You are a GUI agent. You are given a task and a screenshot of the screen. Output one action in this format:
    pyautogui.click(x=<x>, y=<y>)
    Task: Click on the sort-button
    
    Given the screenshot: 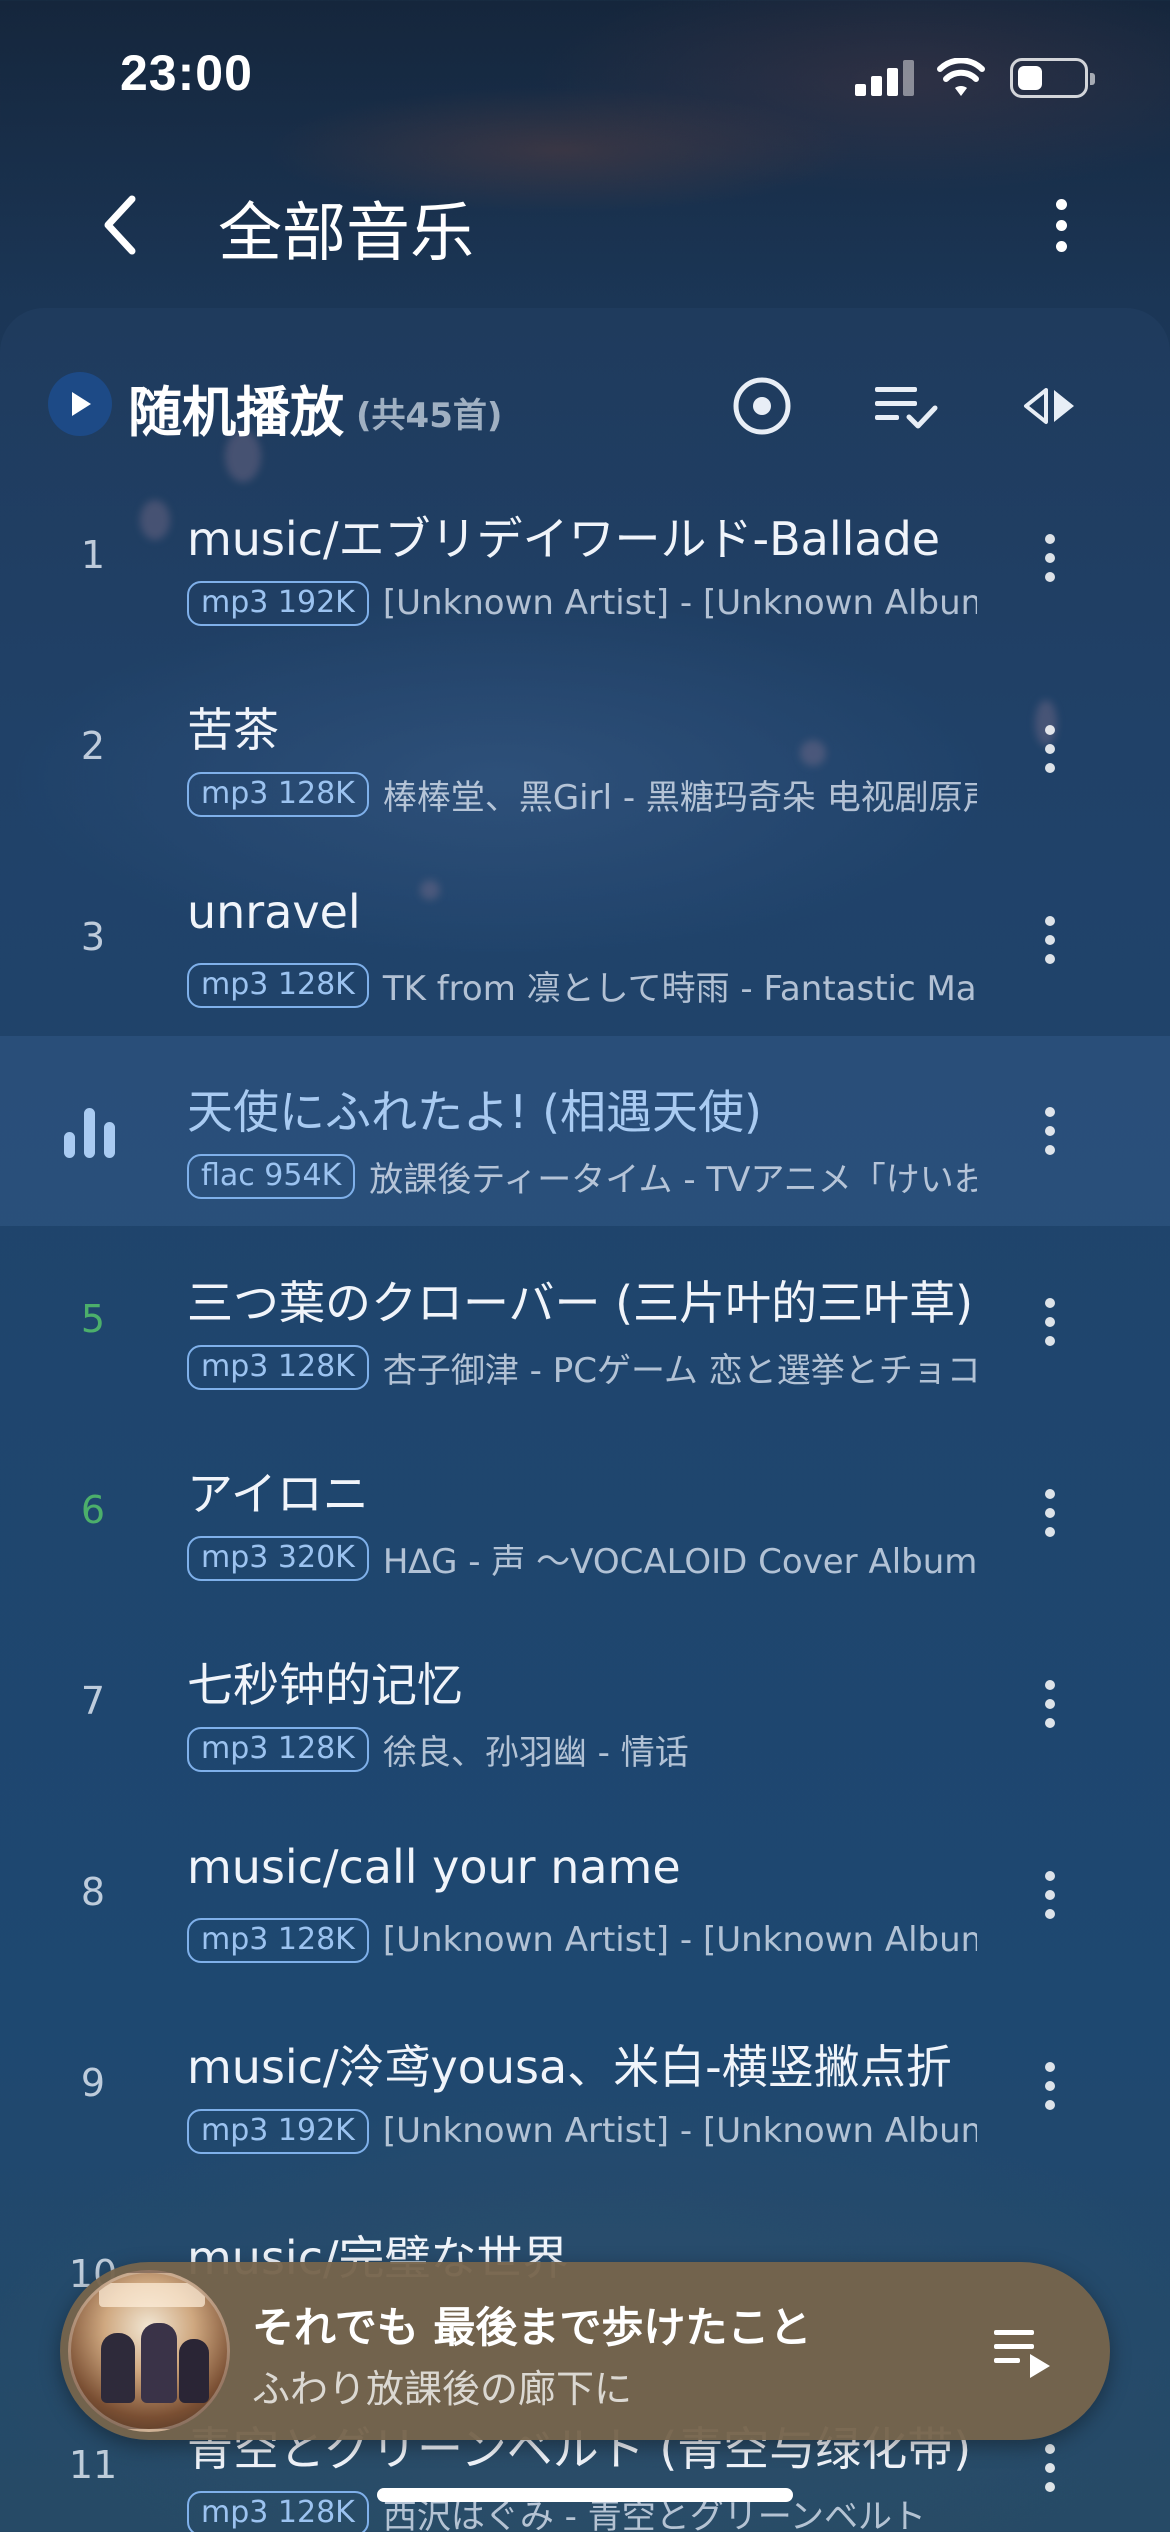 What is the action you would take?
    pyautogui.click(x=1050, y=406)
    